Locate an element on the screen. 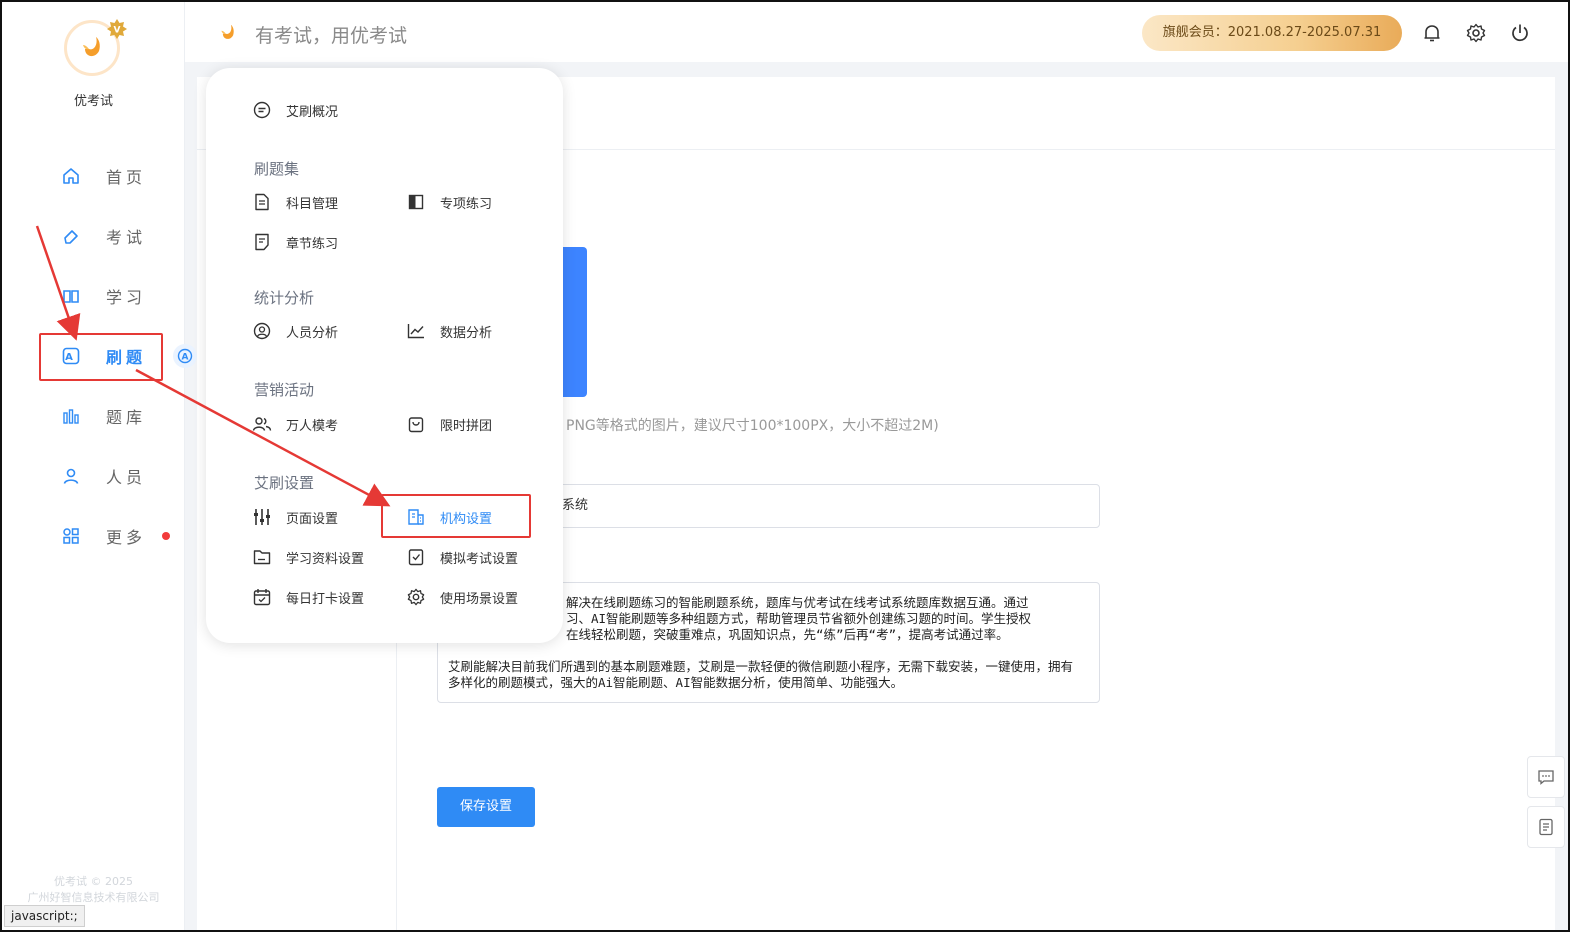  copyright-line: 优考试 © 2025 is located at coordinates (93, 881).